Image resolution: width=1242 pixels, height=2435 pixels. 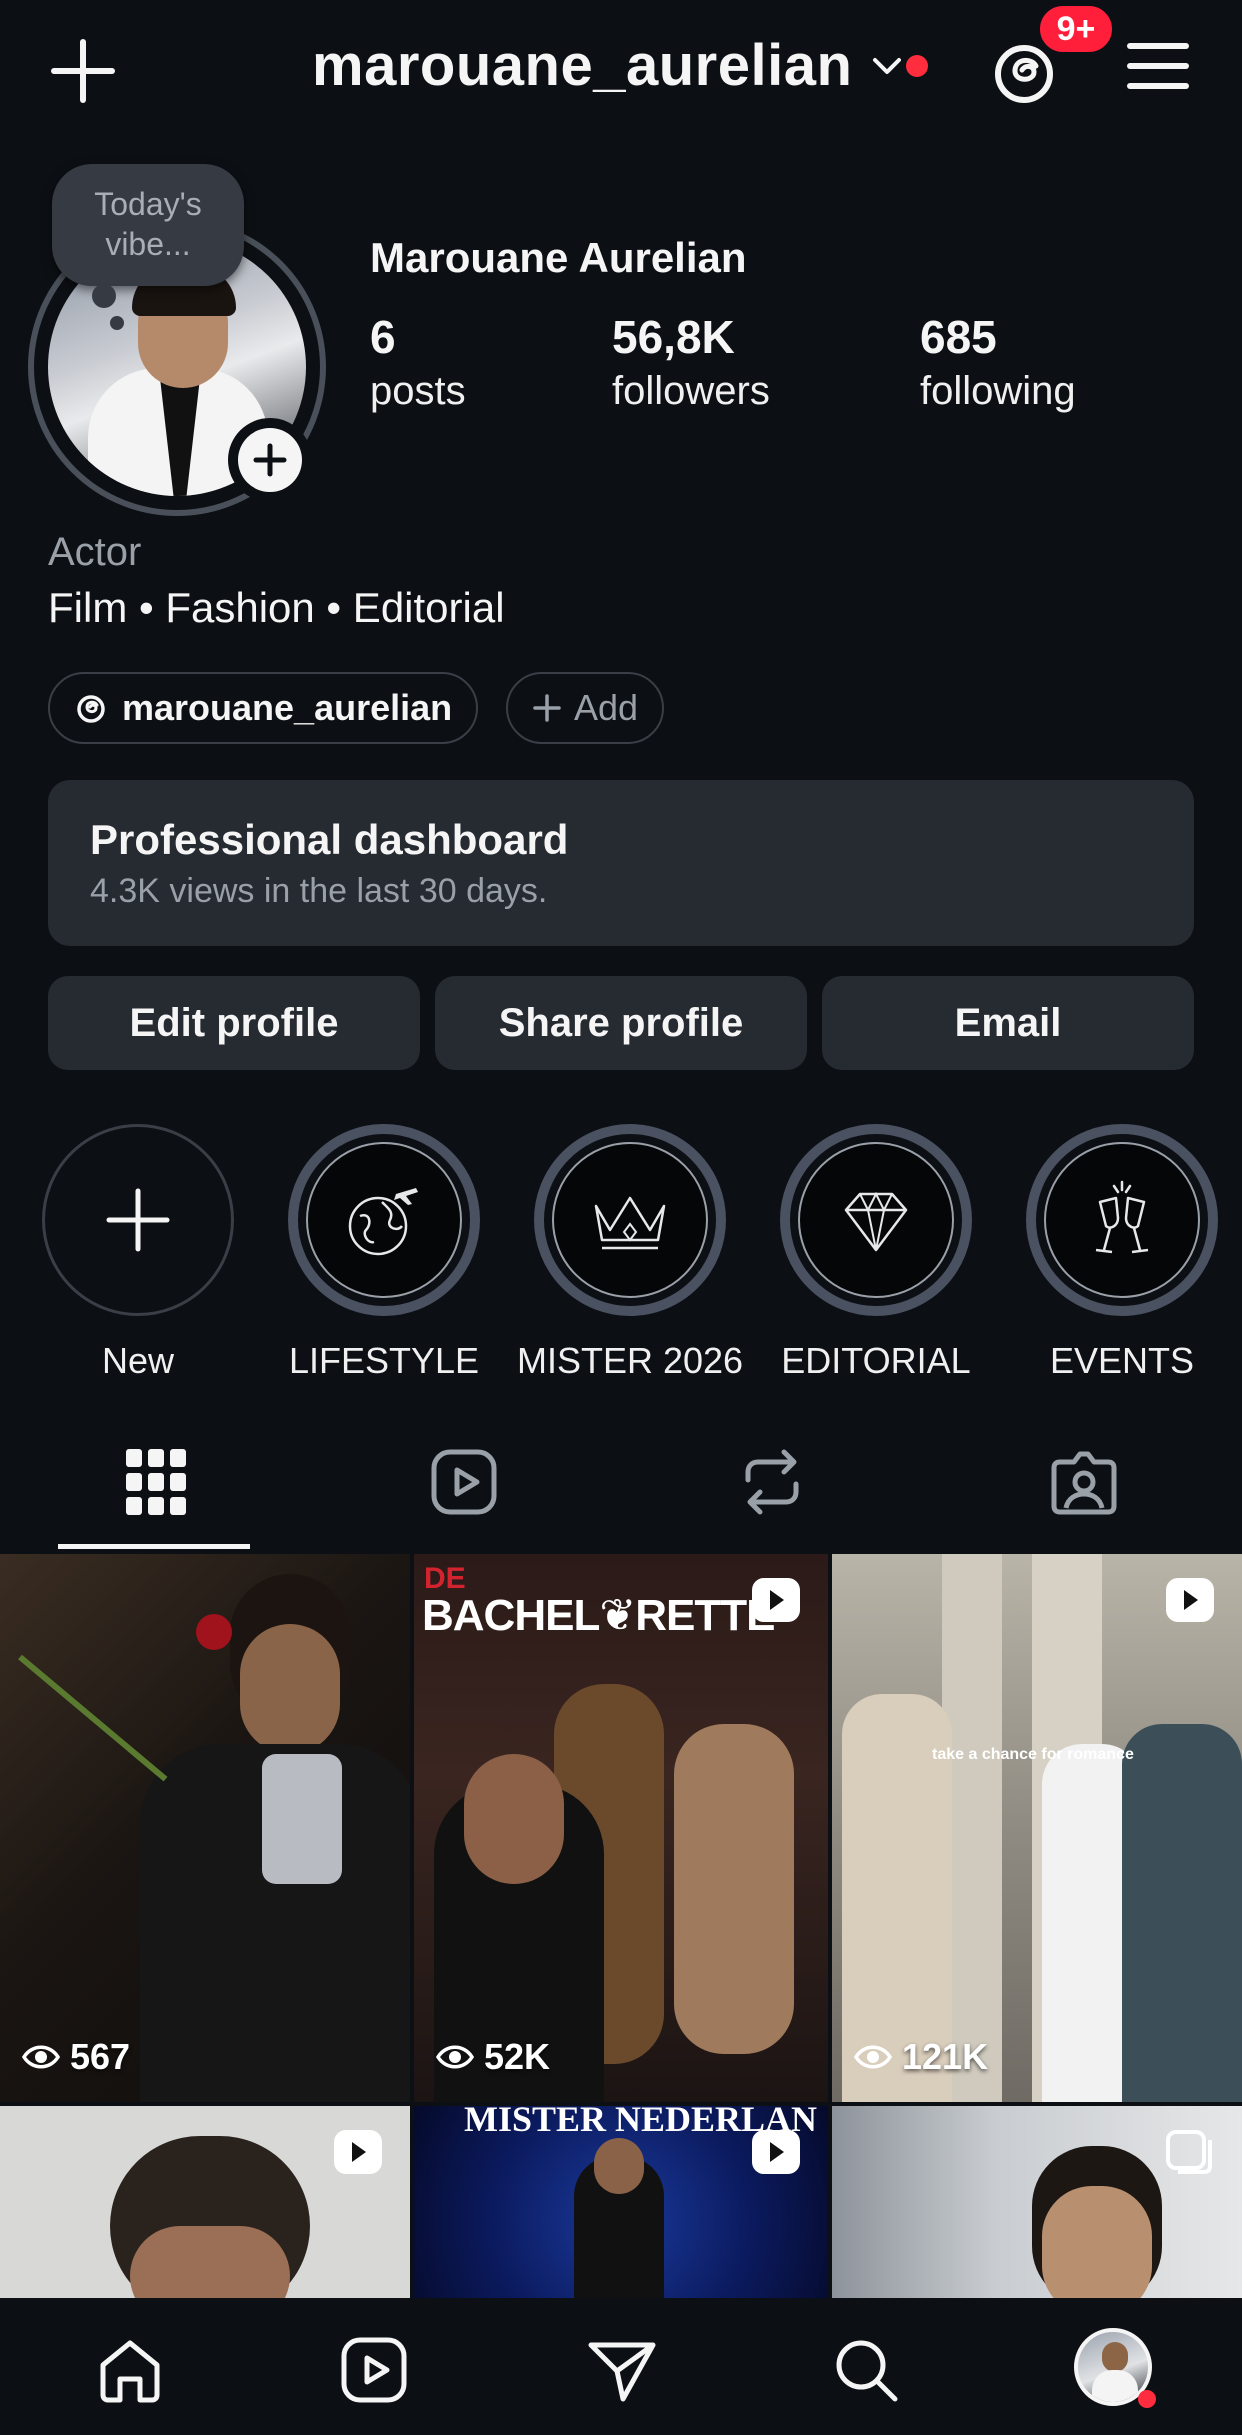 I want to click on bottom-navigation, so click(x=621, y=2366).